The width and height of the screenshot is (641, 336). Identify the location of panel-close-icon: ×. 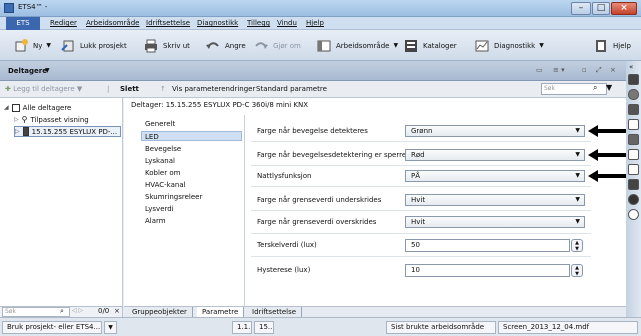
(613, 70).